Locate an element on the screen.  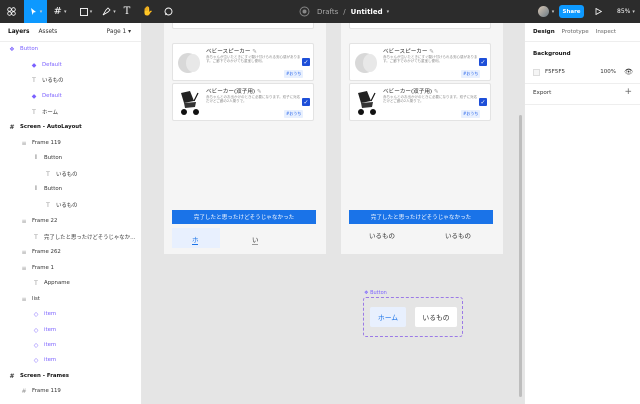
layer-label: Default is located at coordinates (52, 65).